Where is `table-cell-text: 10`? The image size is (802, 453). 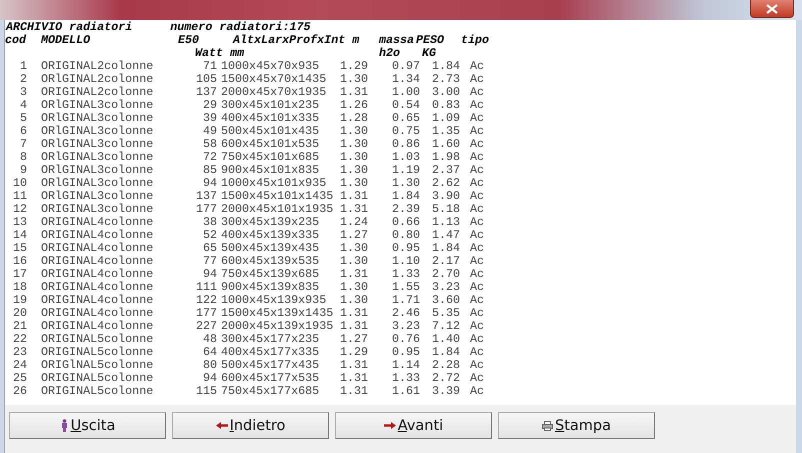
table-cell-text: 10 is located at coordinates (19, 183).